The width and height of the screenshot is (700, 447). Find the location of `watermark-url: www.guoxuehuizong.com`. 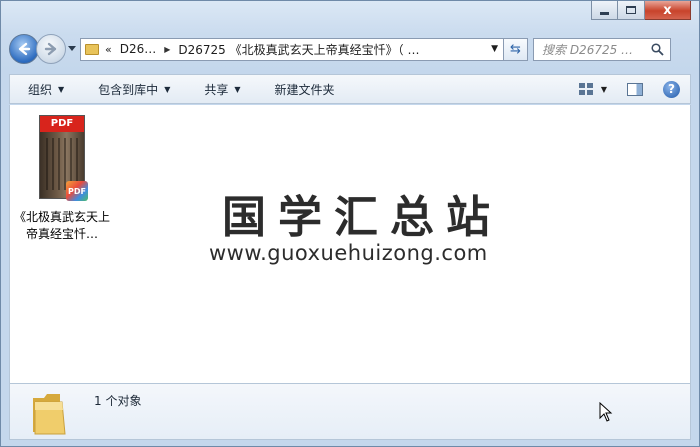

watermark-url: www.guoxuehuizong.com is located at coordinates (348, 253).